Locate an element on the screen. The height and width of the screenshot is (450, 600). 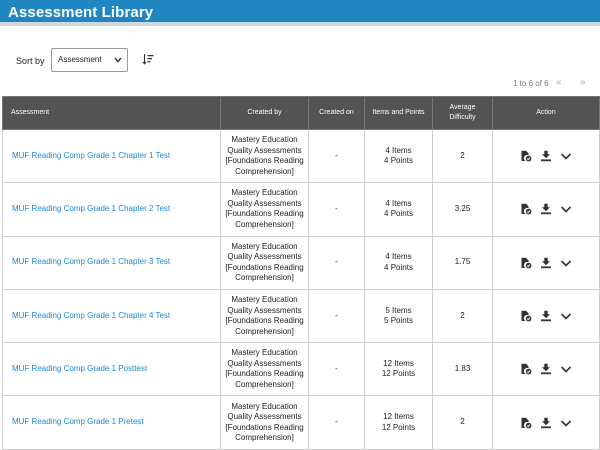
sort-order-icon is located at coordinates (148, 59).